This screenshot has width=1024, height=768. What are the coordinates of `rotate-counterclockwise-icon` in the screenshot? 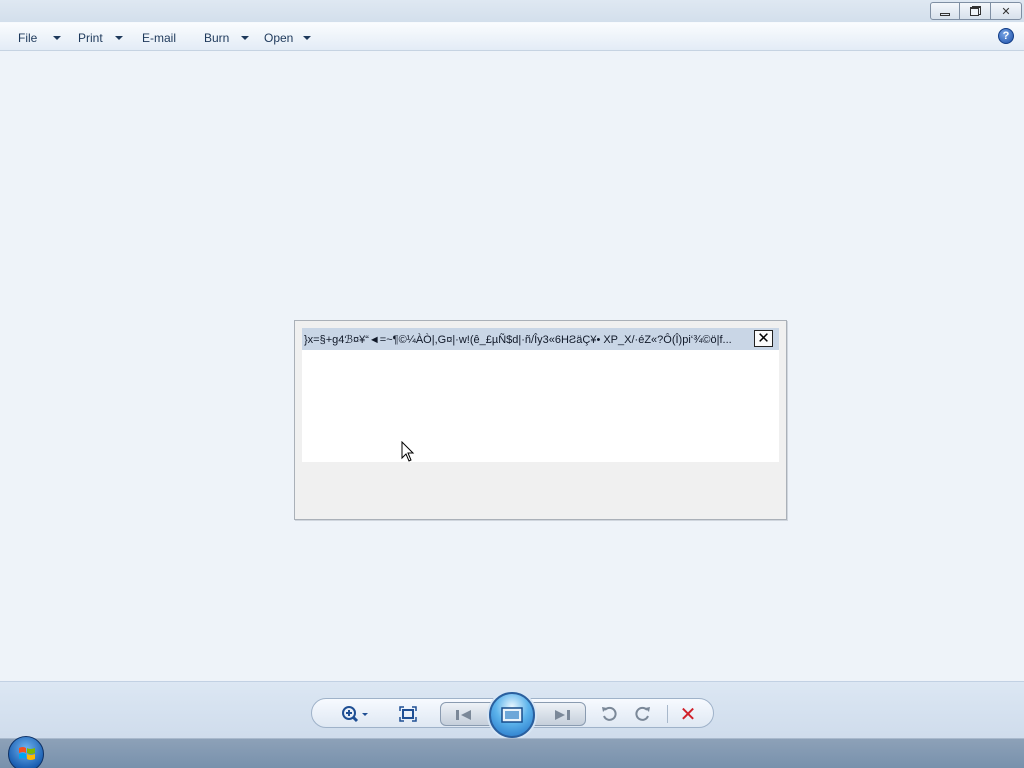 It's located at (609, 713).